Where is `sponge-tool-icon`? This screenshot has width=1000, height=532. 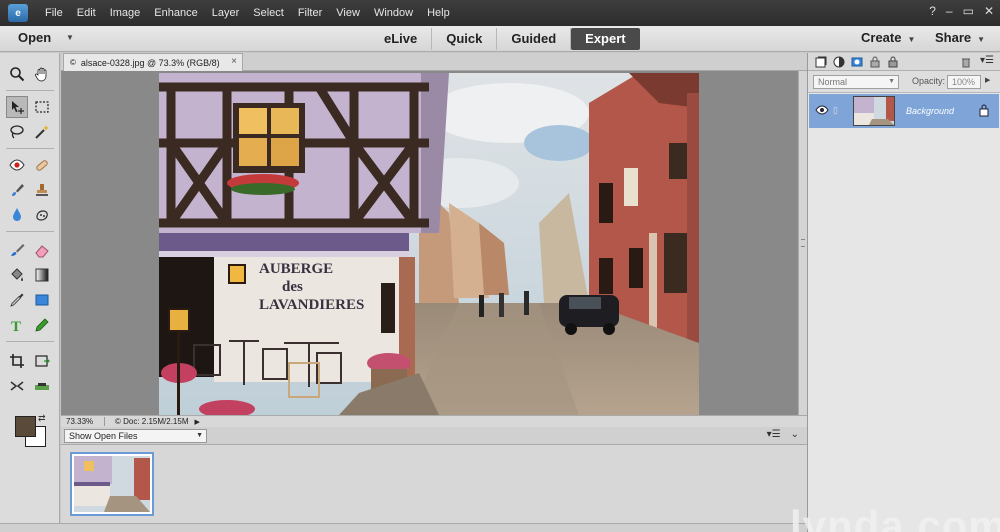
sponge-tool-icon is located at coordinates (42, 215).